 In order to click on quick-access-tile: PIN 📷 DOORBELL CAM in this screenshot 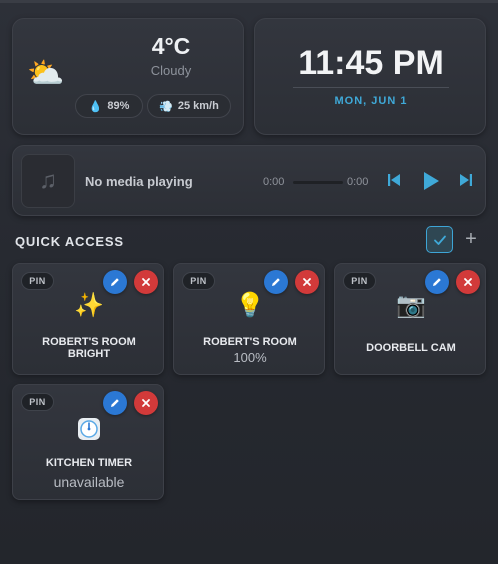, I will do `click(410, 319)`.